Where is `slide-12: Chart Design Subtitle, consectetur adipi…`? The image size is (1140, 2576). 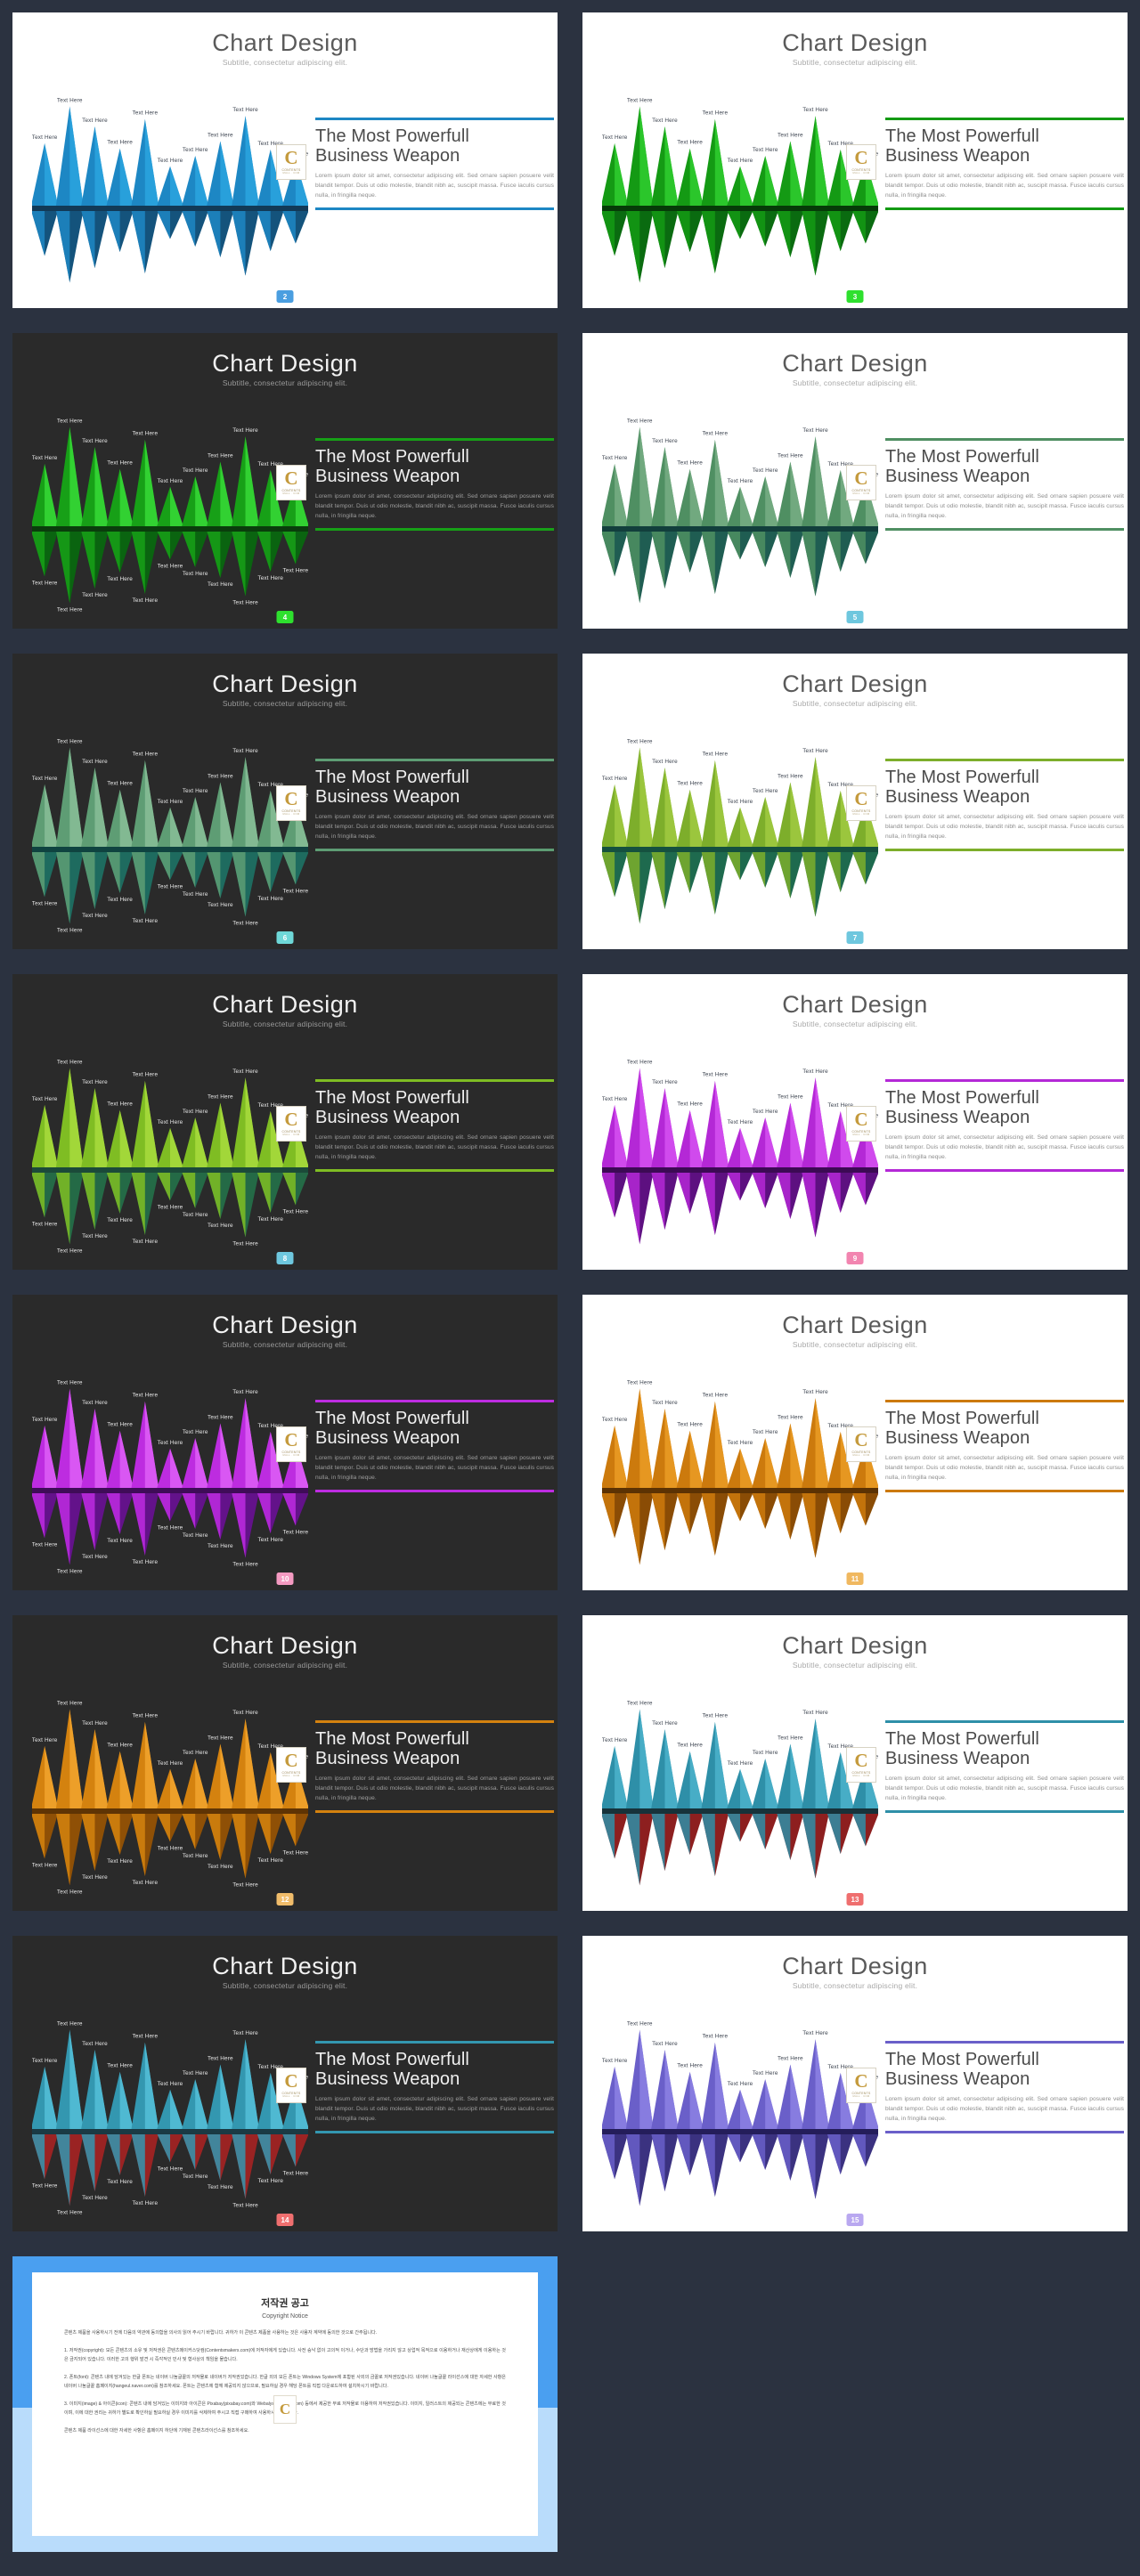
slide-12: Chart Design Subtitle, consectetur adipi… is located at coordinates (285, 1763).